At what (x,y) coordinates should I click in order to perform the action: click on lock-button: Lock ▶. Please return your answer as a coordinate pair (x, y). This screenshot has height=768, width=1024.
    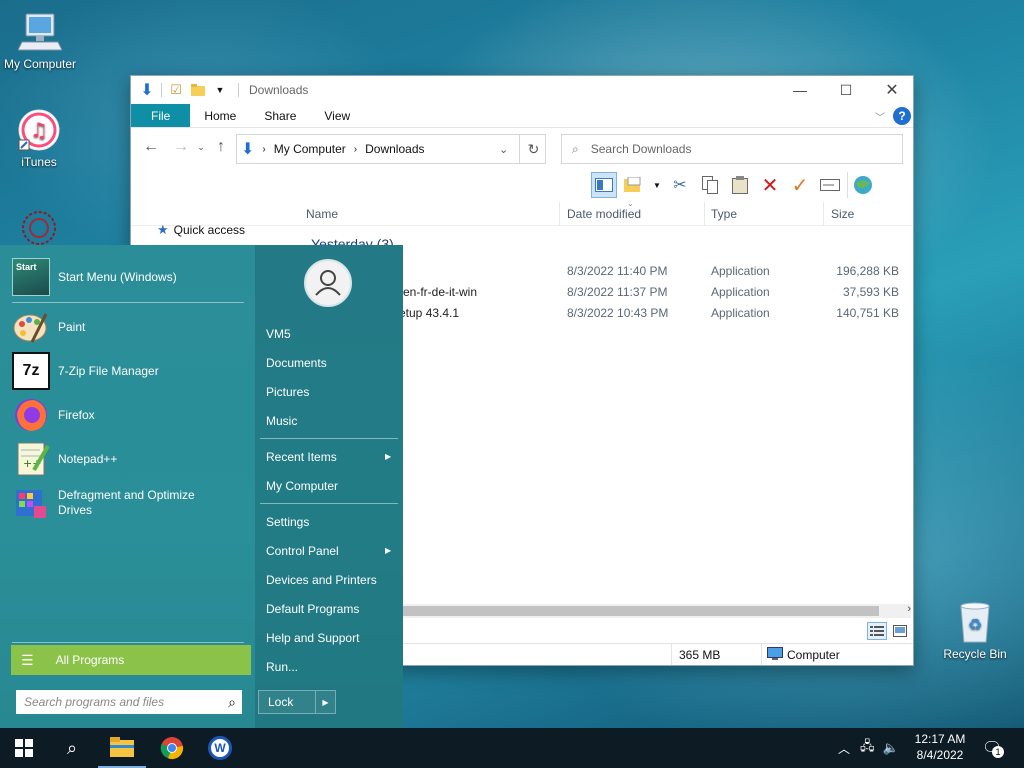
    Looking at the image, I should click on (297, 702).